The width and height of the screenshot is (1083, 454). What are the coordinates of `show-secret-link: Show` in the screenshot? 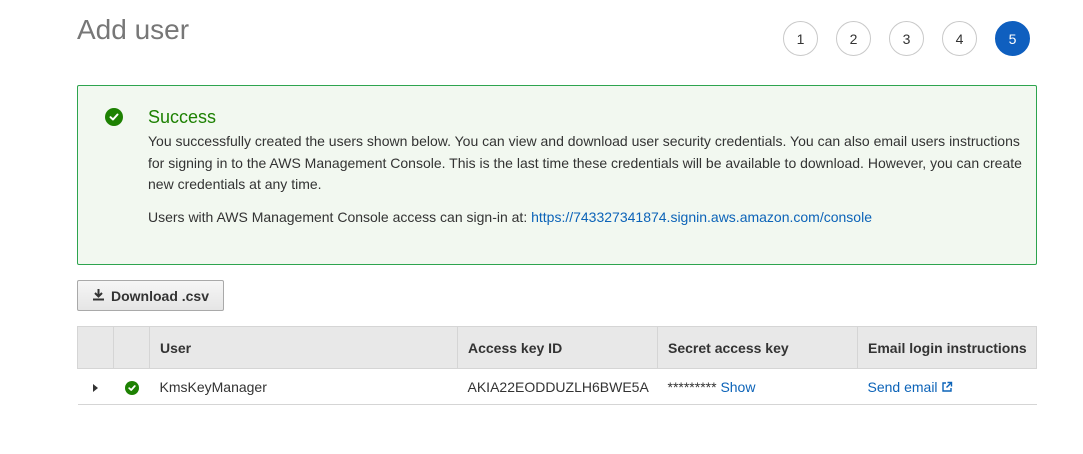 It's located at (737, 387).